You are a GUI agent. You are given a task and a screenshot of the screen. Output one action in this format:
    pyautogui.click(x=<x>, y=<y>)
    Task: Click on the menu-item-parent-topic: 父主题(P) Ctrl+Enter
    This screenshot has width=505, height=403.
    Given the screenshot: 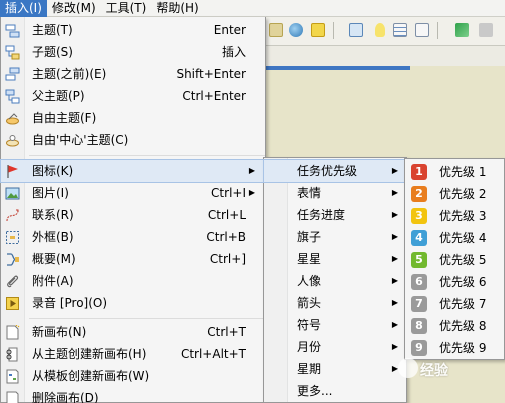 What is the action you would take?
    pyautogui.click(x=133, y=96)
    